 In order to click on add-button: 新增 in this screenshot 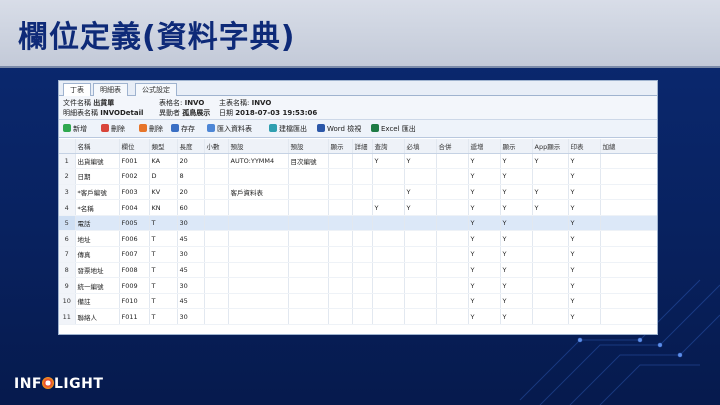, I will do `click(75, 129)`.